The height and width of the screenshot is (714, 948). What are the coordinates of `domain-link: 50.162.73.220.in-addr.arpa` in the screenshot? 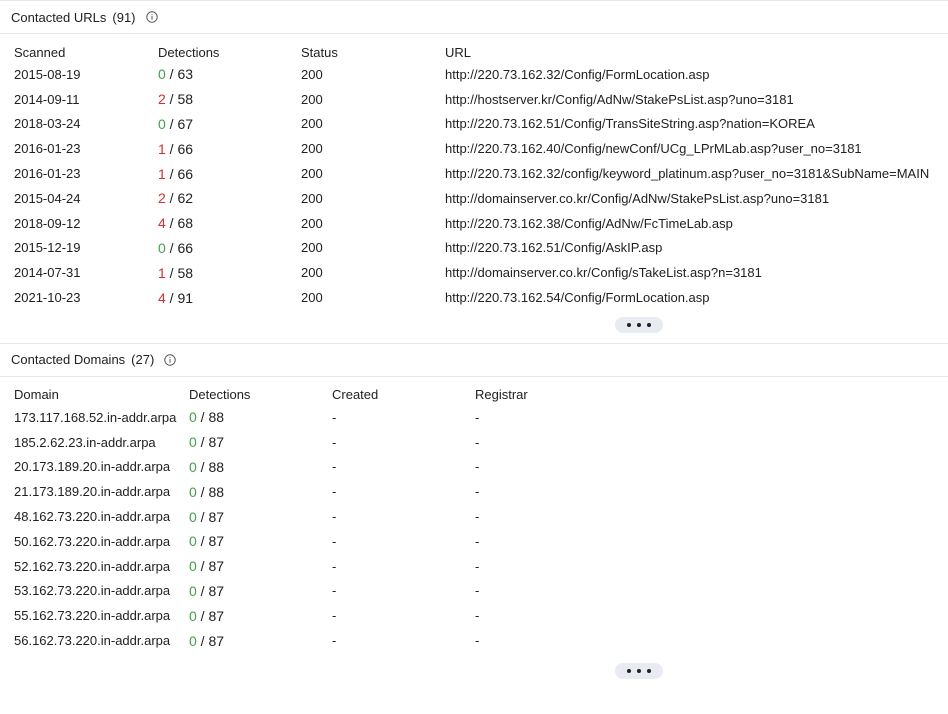 It's located at (92, 541).